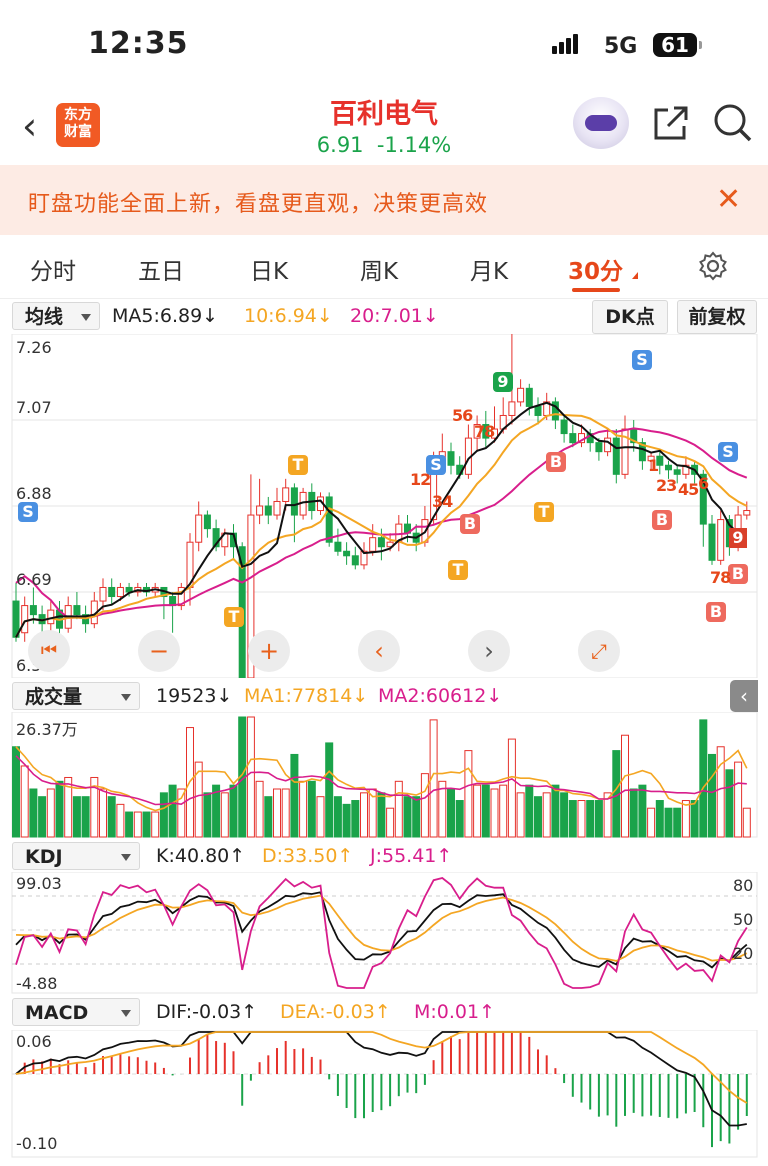 This screenshot has width=768, height=1166. Describe the element at coordinates (728, 199) in the screenshot. I see `close-icon: ✕` at that location.